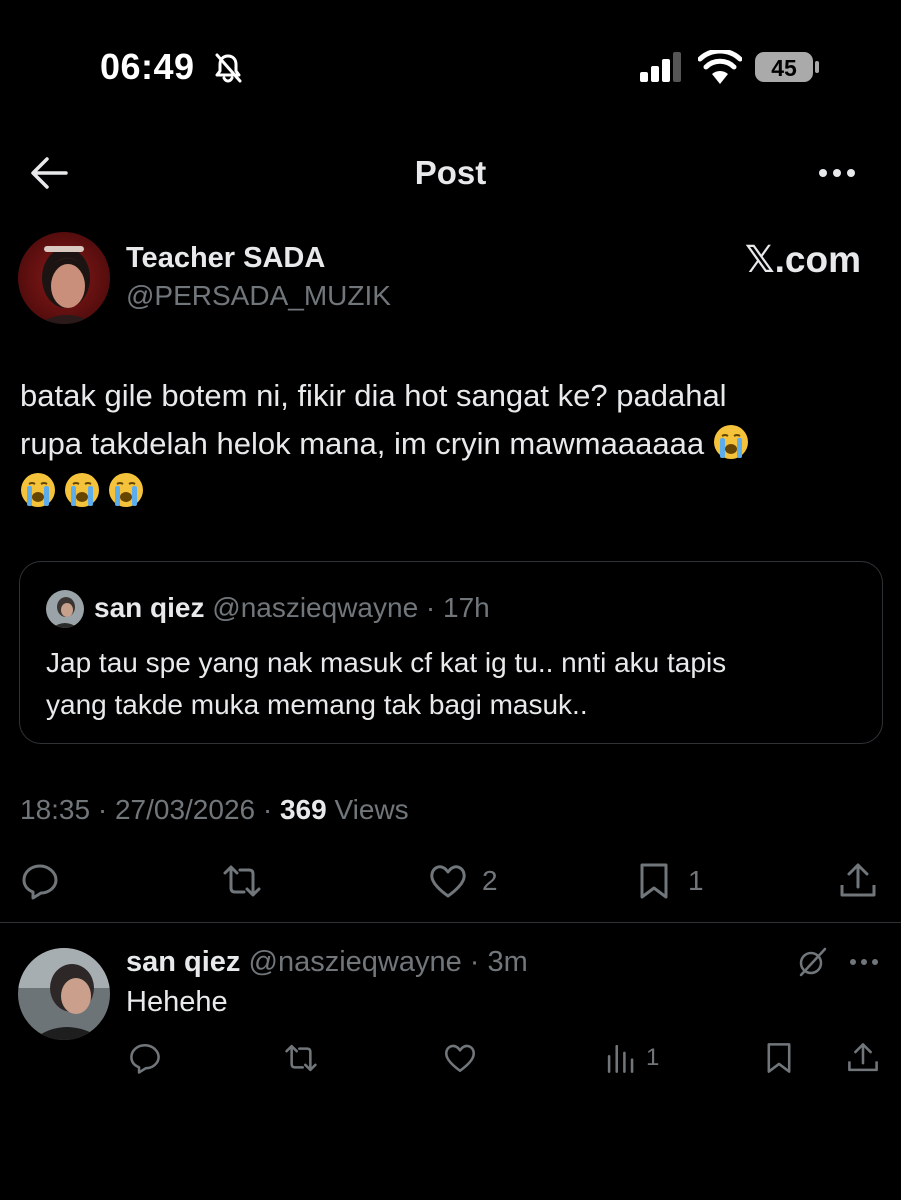 The height and width of the screenshot is (1200, 901). What do you see at coordinates (65, 609) in the screenshot?
I see `quoted-author-avatar` at bounding box center [65, 609].